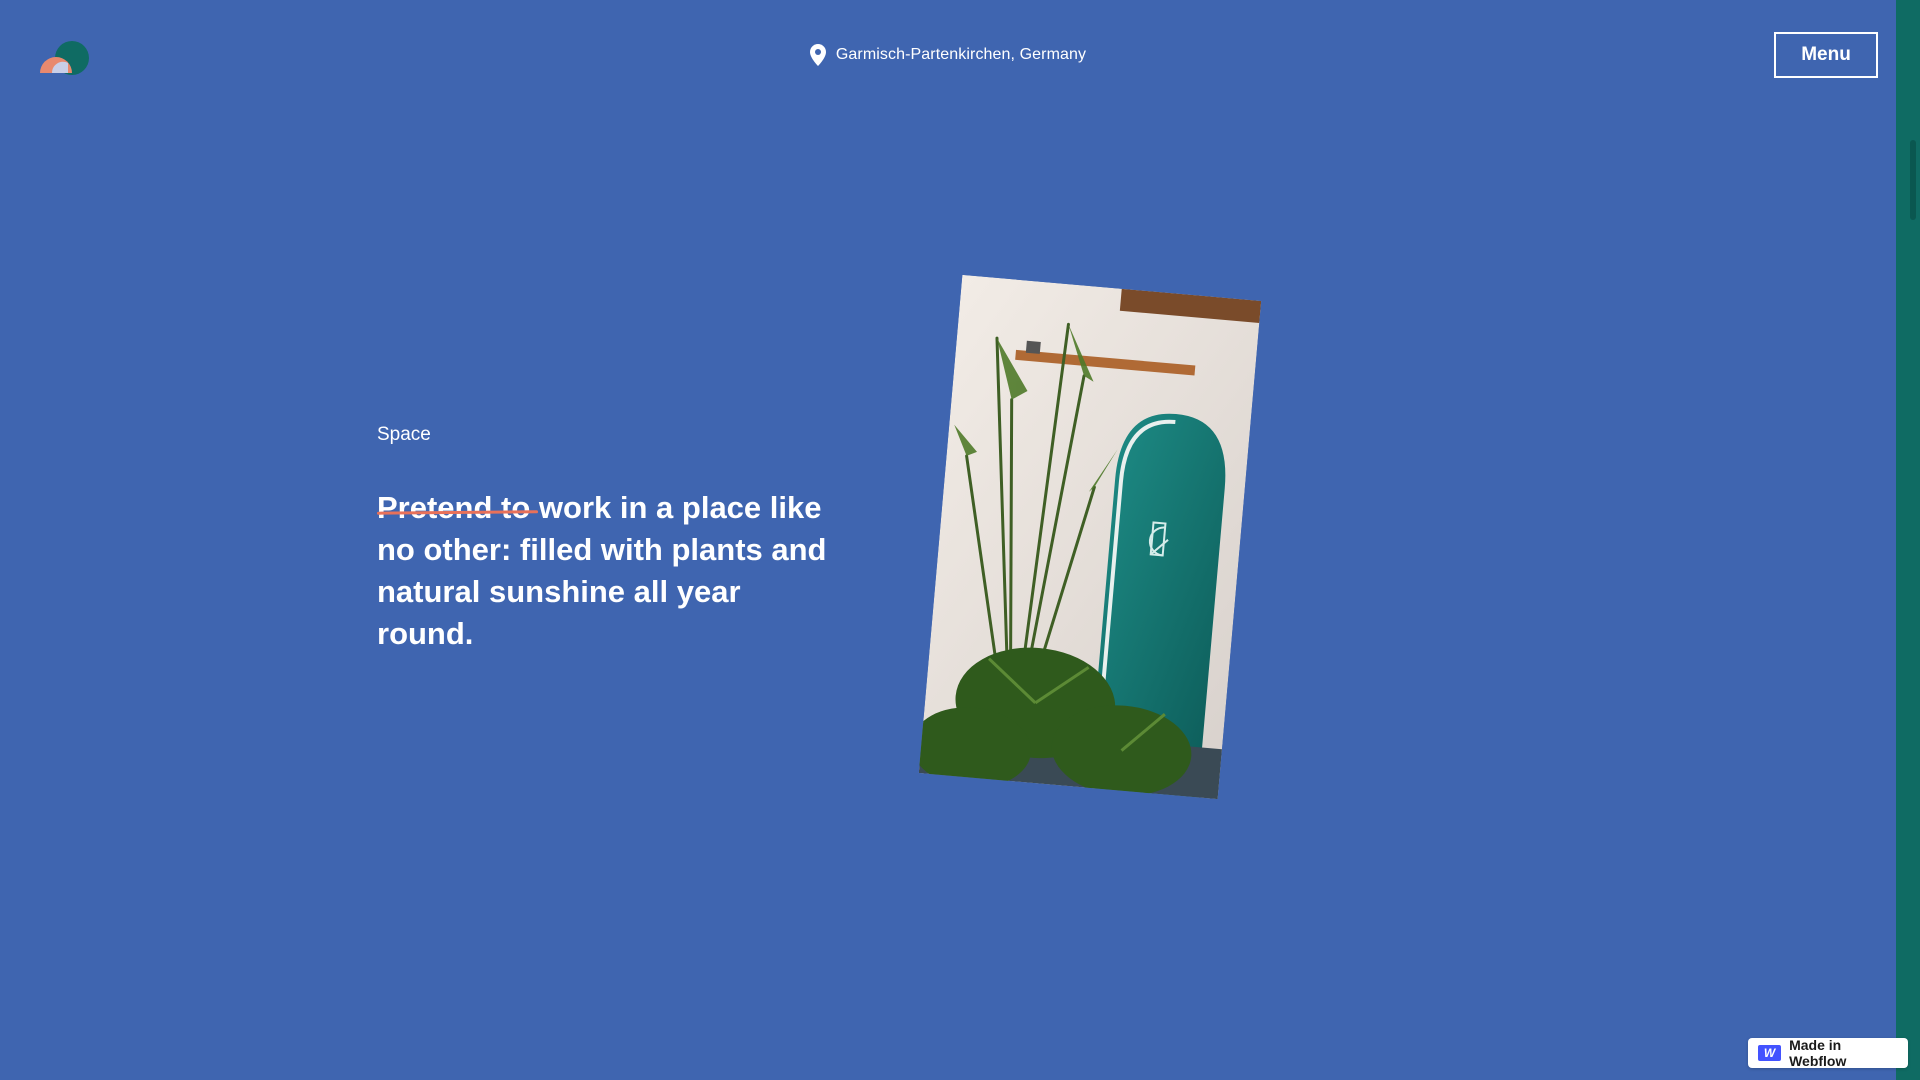 The image size is (1920, 1080). Describe the element at coordinates (1090, 537) in the screenshot. I see `space-photo` at that location.